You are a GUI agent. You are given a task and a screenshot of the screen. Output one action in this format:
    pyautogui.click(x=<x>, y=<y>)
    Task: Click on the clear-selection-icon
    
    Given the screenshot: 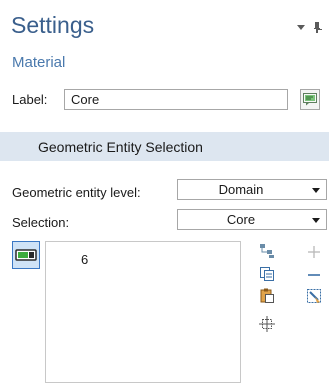 What is the action you would take?
    pyautogui.click(x=314, y=296)
    